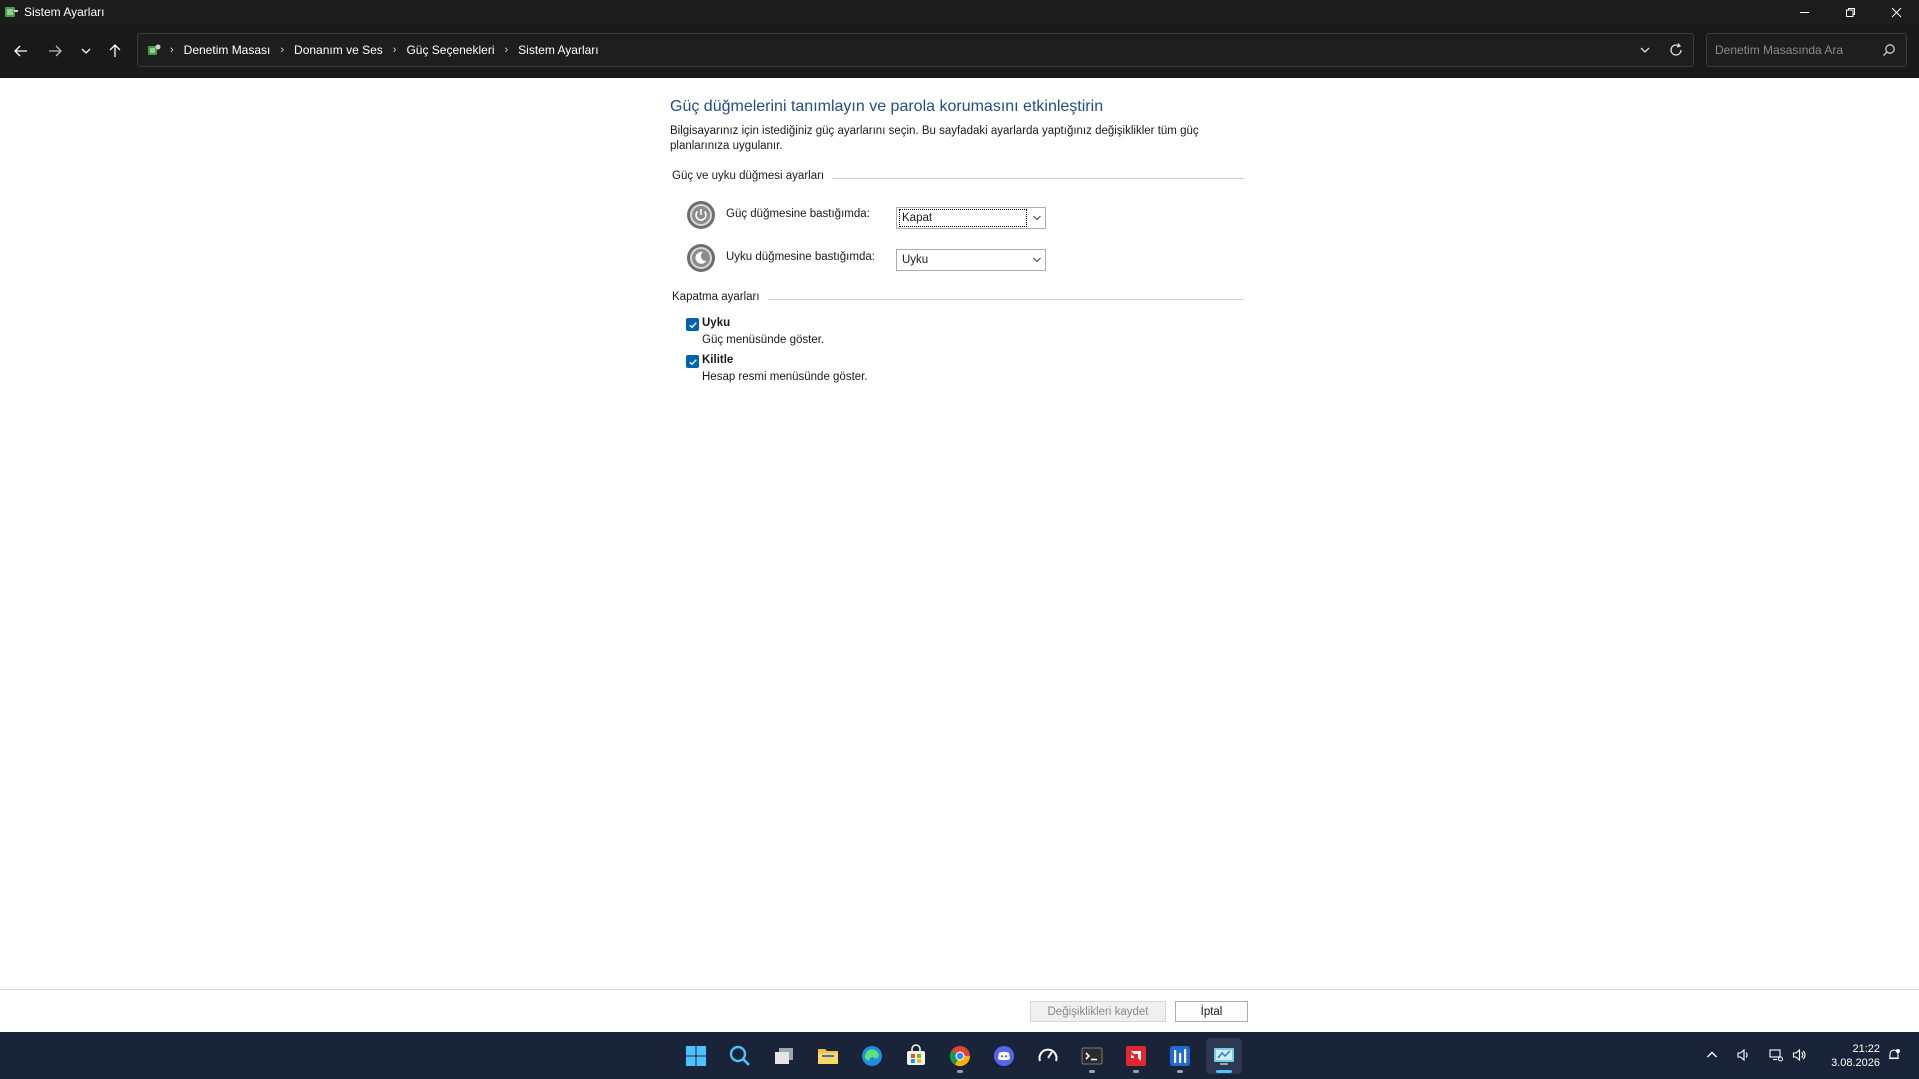 The width and height of the screenshot is (1919, 1079). I want to click on recent-locations-button, so click(86, 51).